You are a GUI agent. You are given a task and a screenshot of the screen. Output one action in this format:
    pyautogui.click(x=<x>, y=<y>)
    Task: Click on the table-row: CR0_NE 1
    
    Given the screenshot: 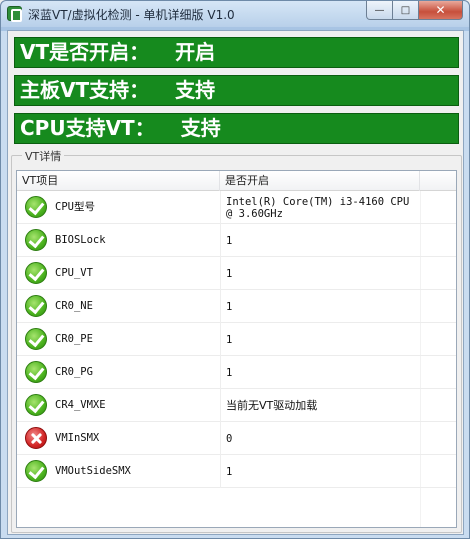 What is the action you would take?
    pyautogui.click(x=236, y=306)
    